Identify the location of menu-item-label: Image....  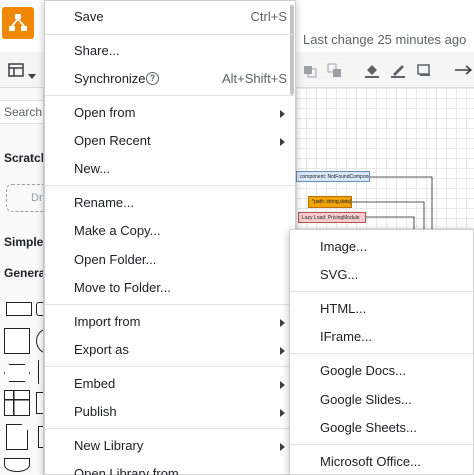
(343, 246).